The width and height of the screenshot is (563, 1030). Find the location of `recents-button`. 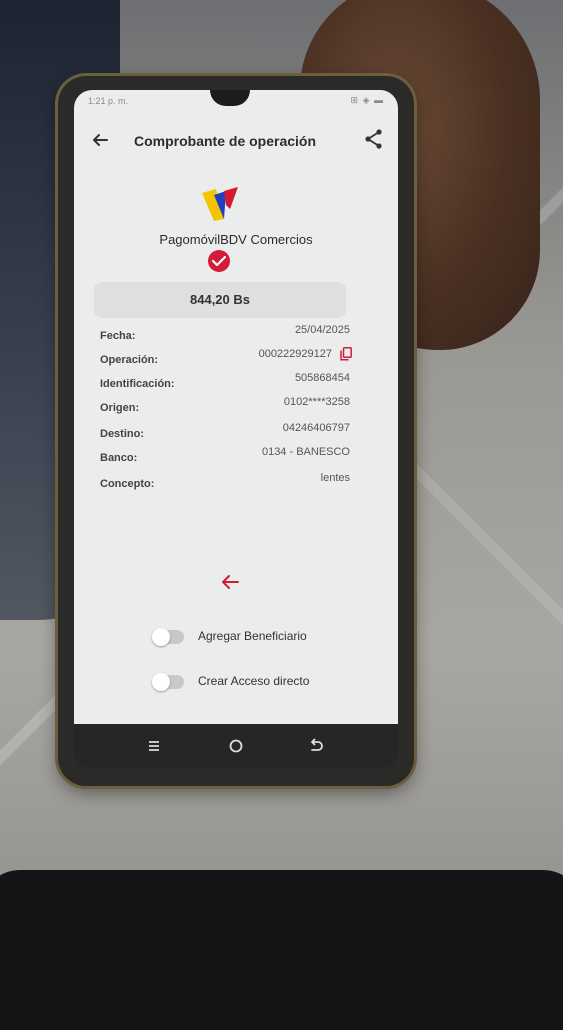

recents-button is located at coordinates (154, 746).